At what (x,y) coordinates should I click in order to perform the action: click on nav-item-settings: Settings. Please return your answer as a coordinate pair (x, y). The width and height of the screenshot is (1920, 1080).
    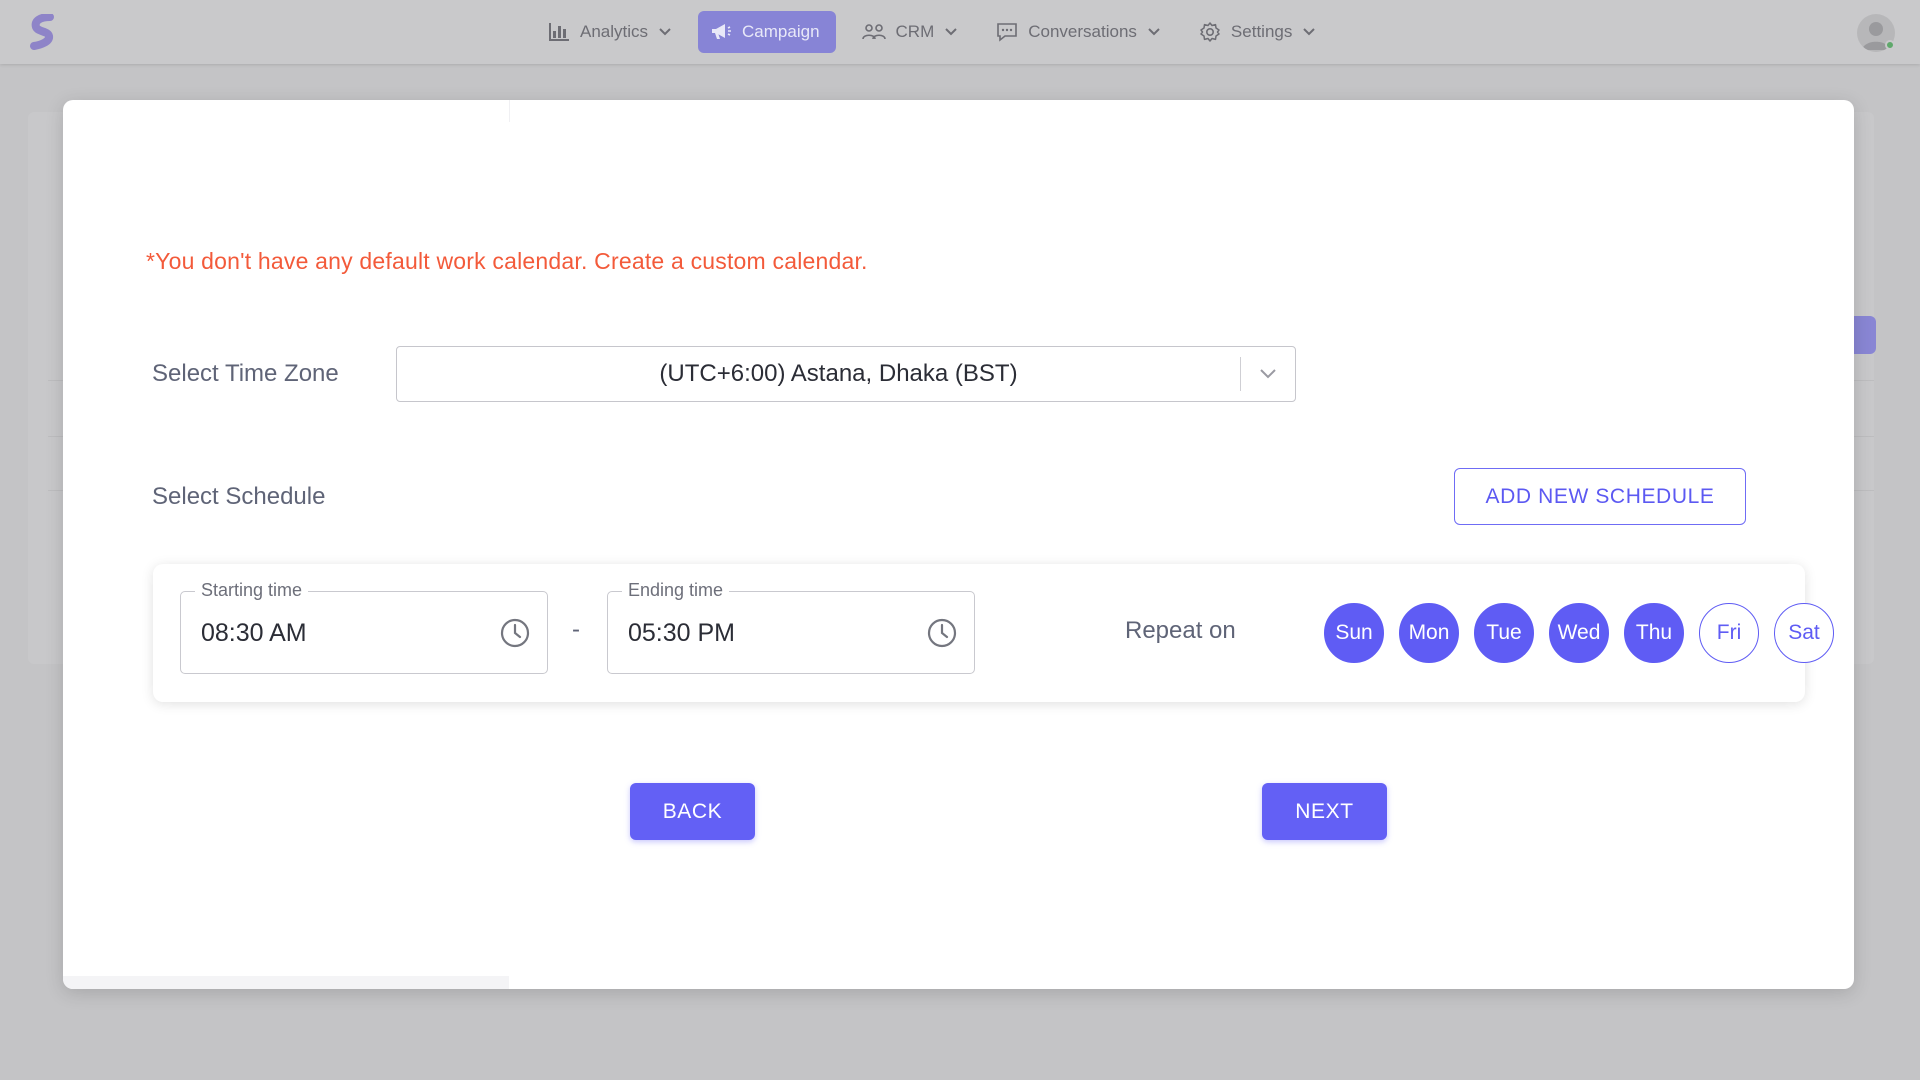
    Looking at the image, I should click on (1257, 32).